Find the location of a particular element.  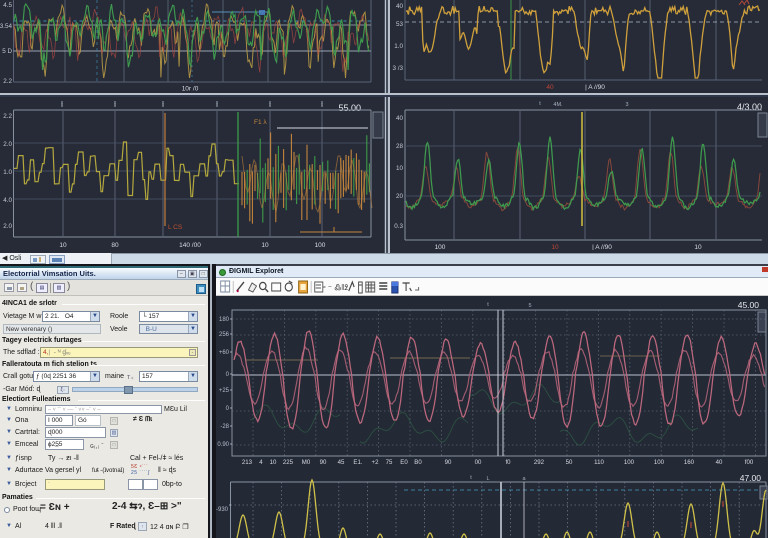

svg-text: a is located at coordinates (524, 479).